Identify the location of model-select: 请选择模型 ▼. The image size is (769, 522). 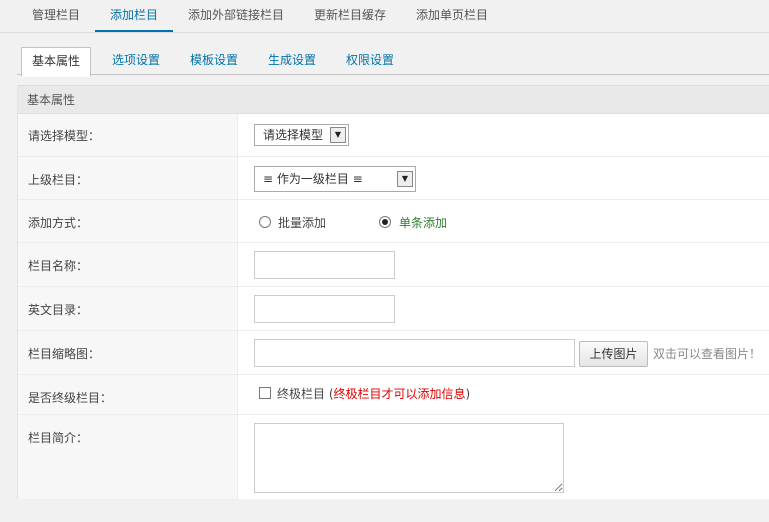
(301, 135).